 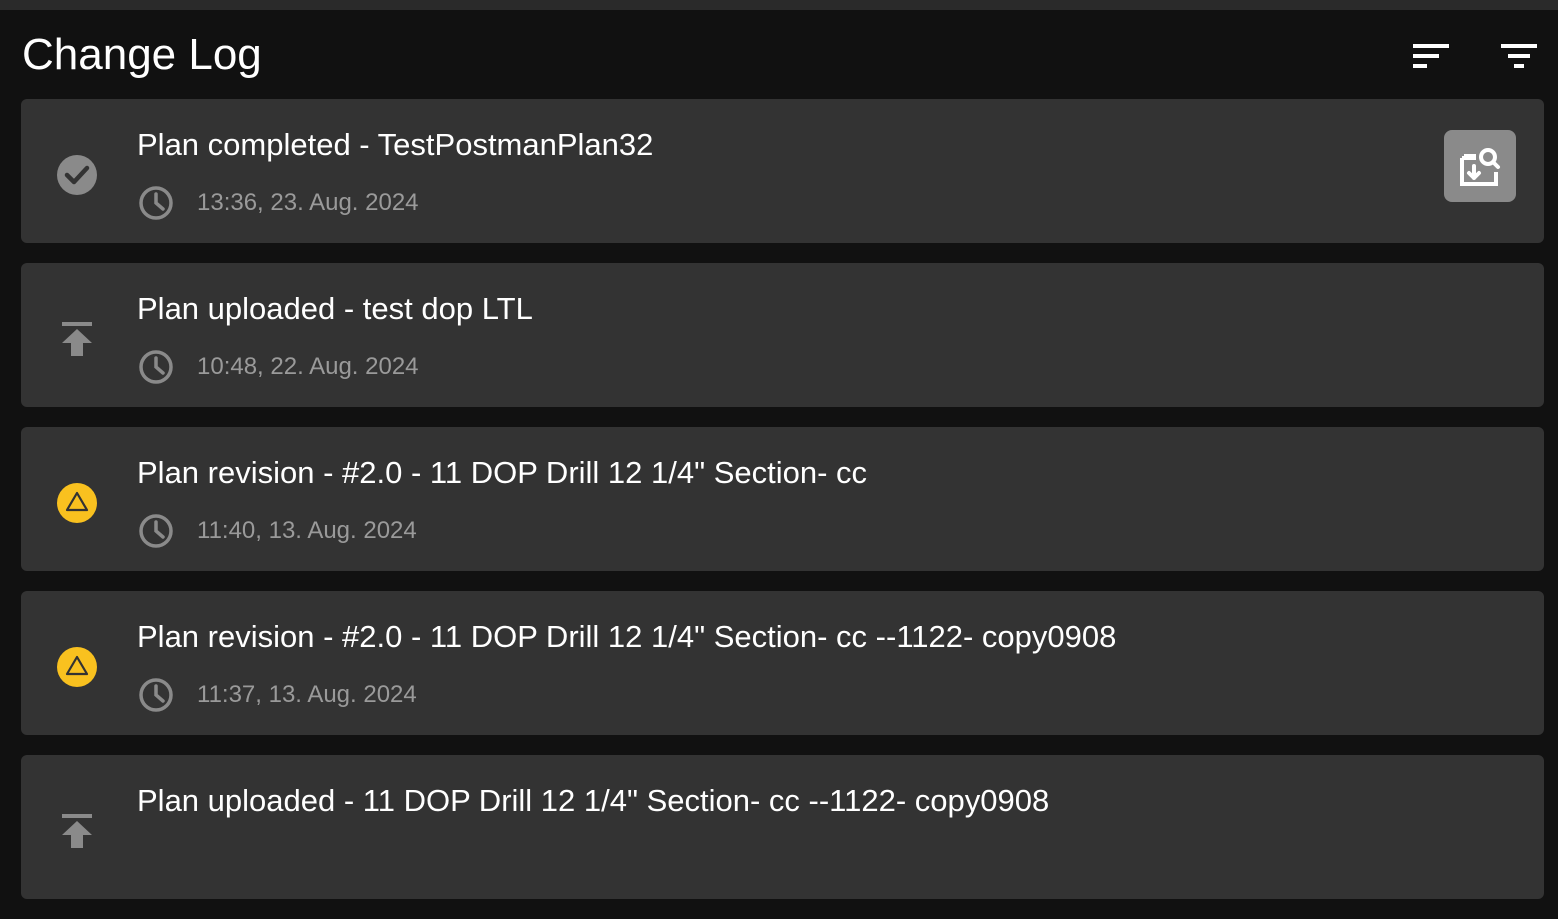 I want to click on entry-title: Plan completed - TestPostmanPlan32, so click(x=395, y=144).